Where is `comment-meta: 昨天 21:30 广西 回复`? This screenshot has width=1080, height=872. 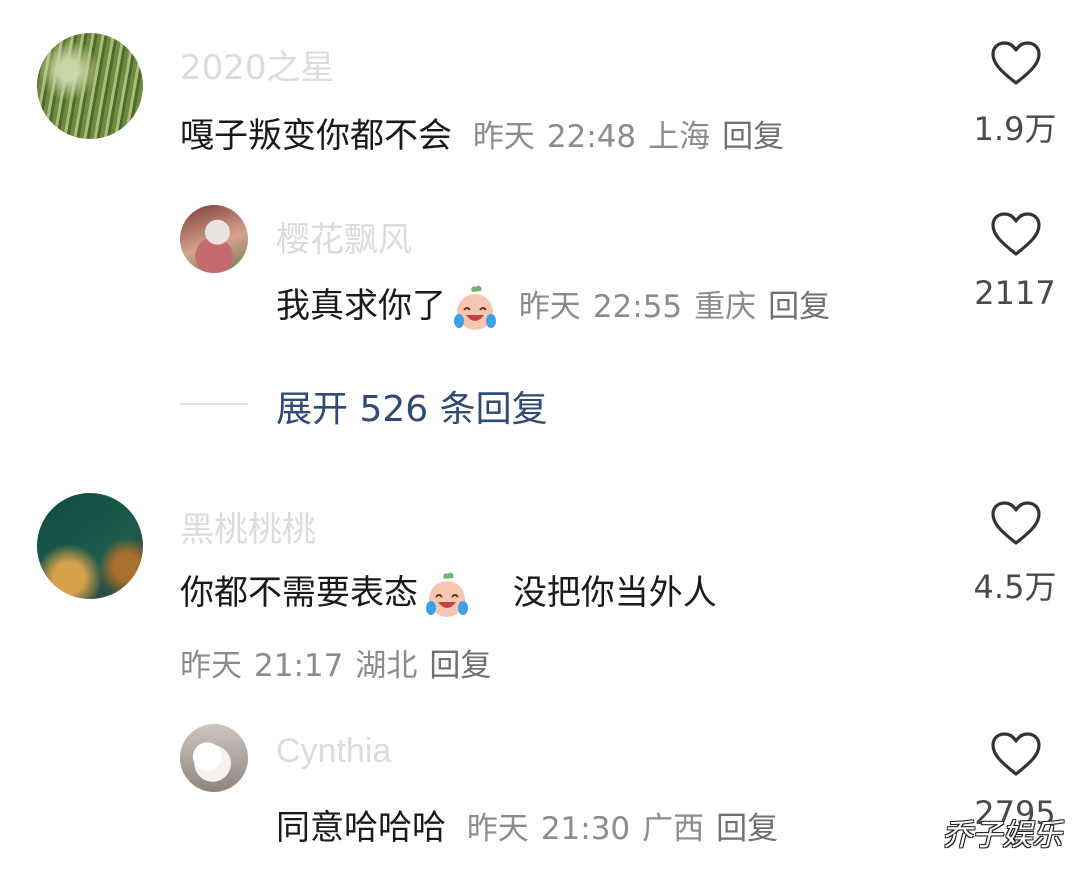 comment-meta: 昨天 21:30 广西 回复 is located at coordinates (628, 829).